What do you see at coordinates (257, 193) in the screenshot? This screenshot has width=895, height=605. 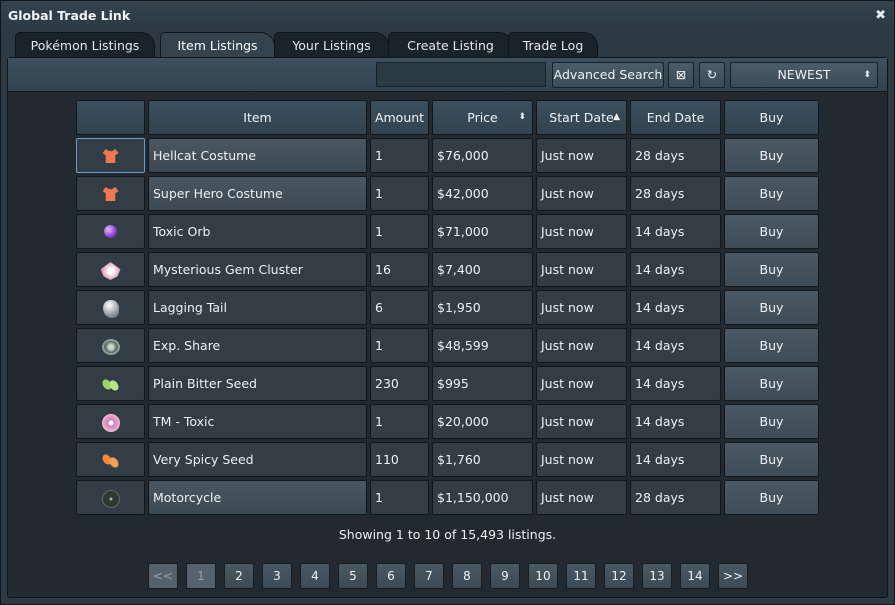 I see `item-name: Super Hero Costume` at bounding box center [257, 193].